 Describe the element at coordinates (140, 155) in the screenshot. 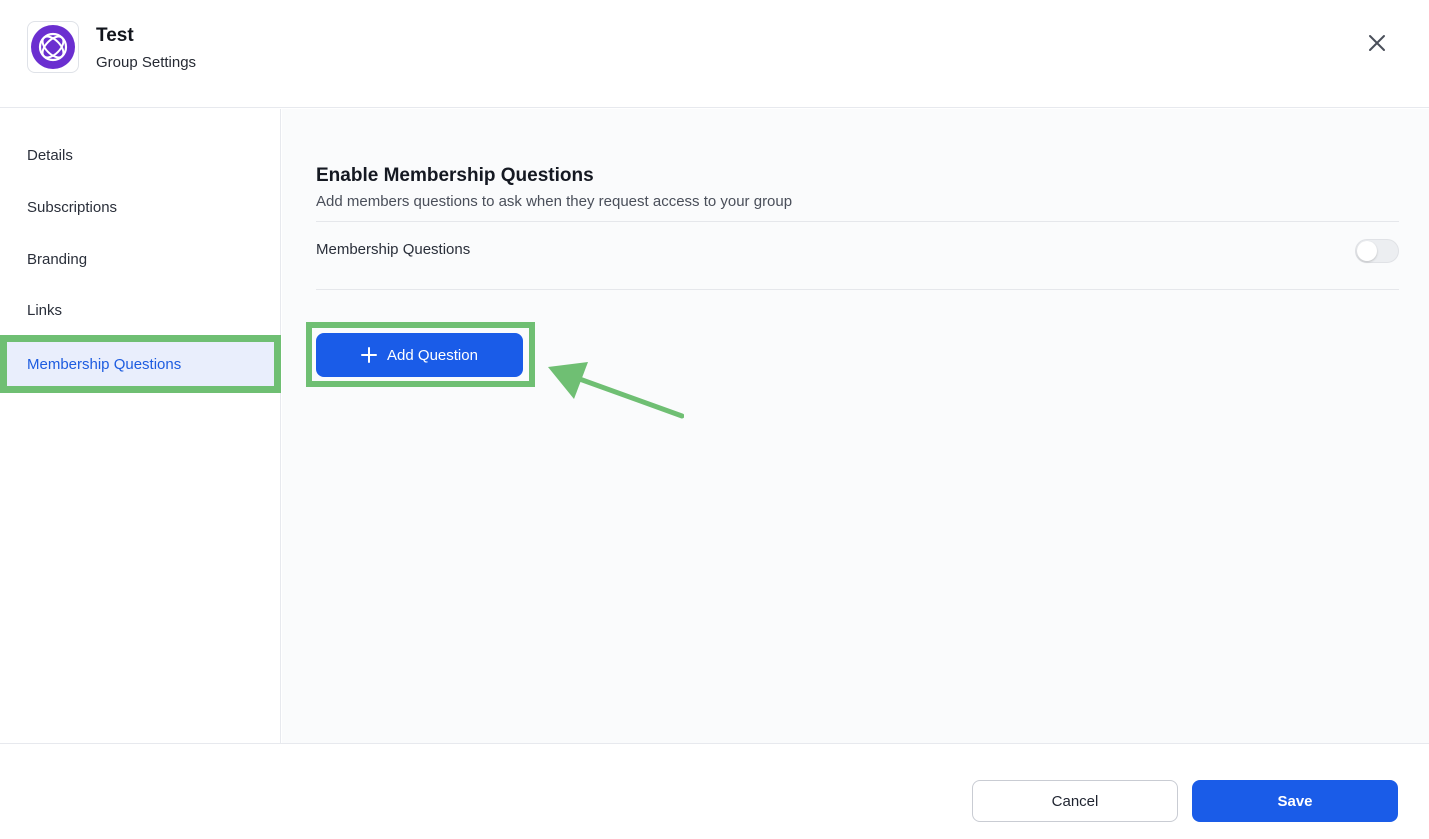

I see `sidebar-item-details: Details` at that location.